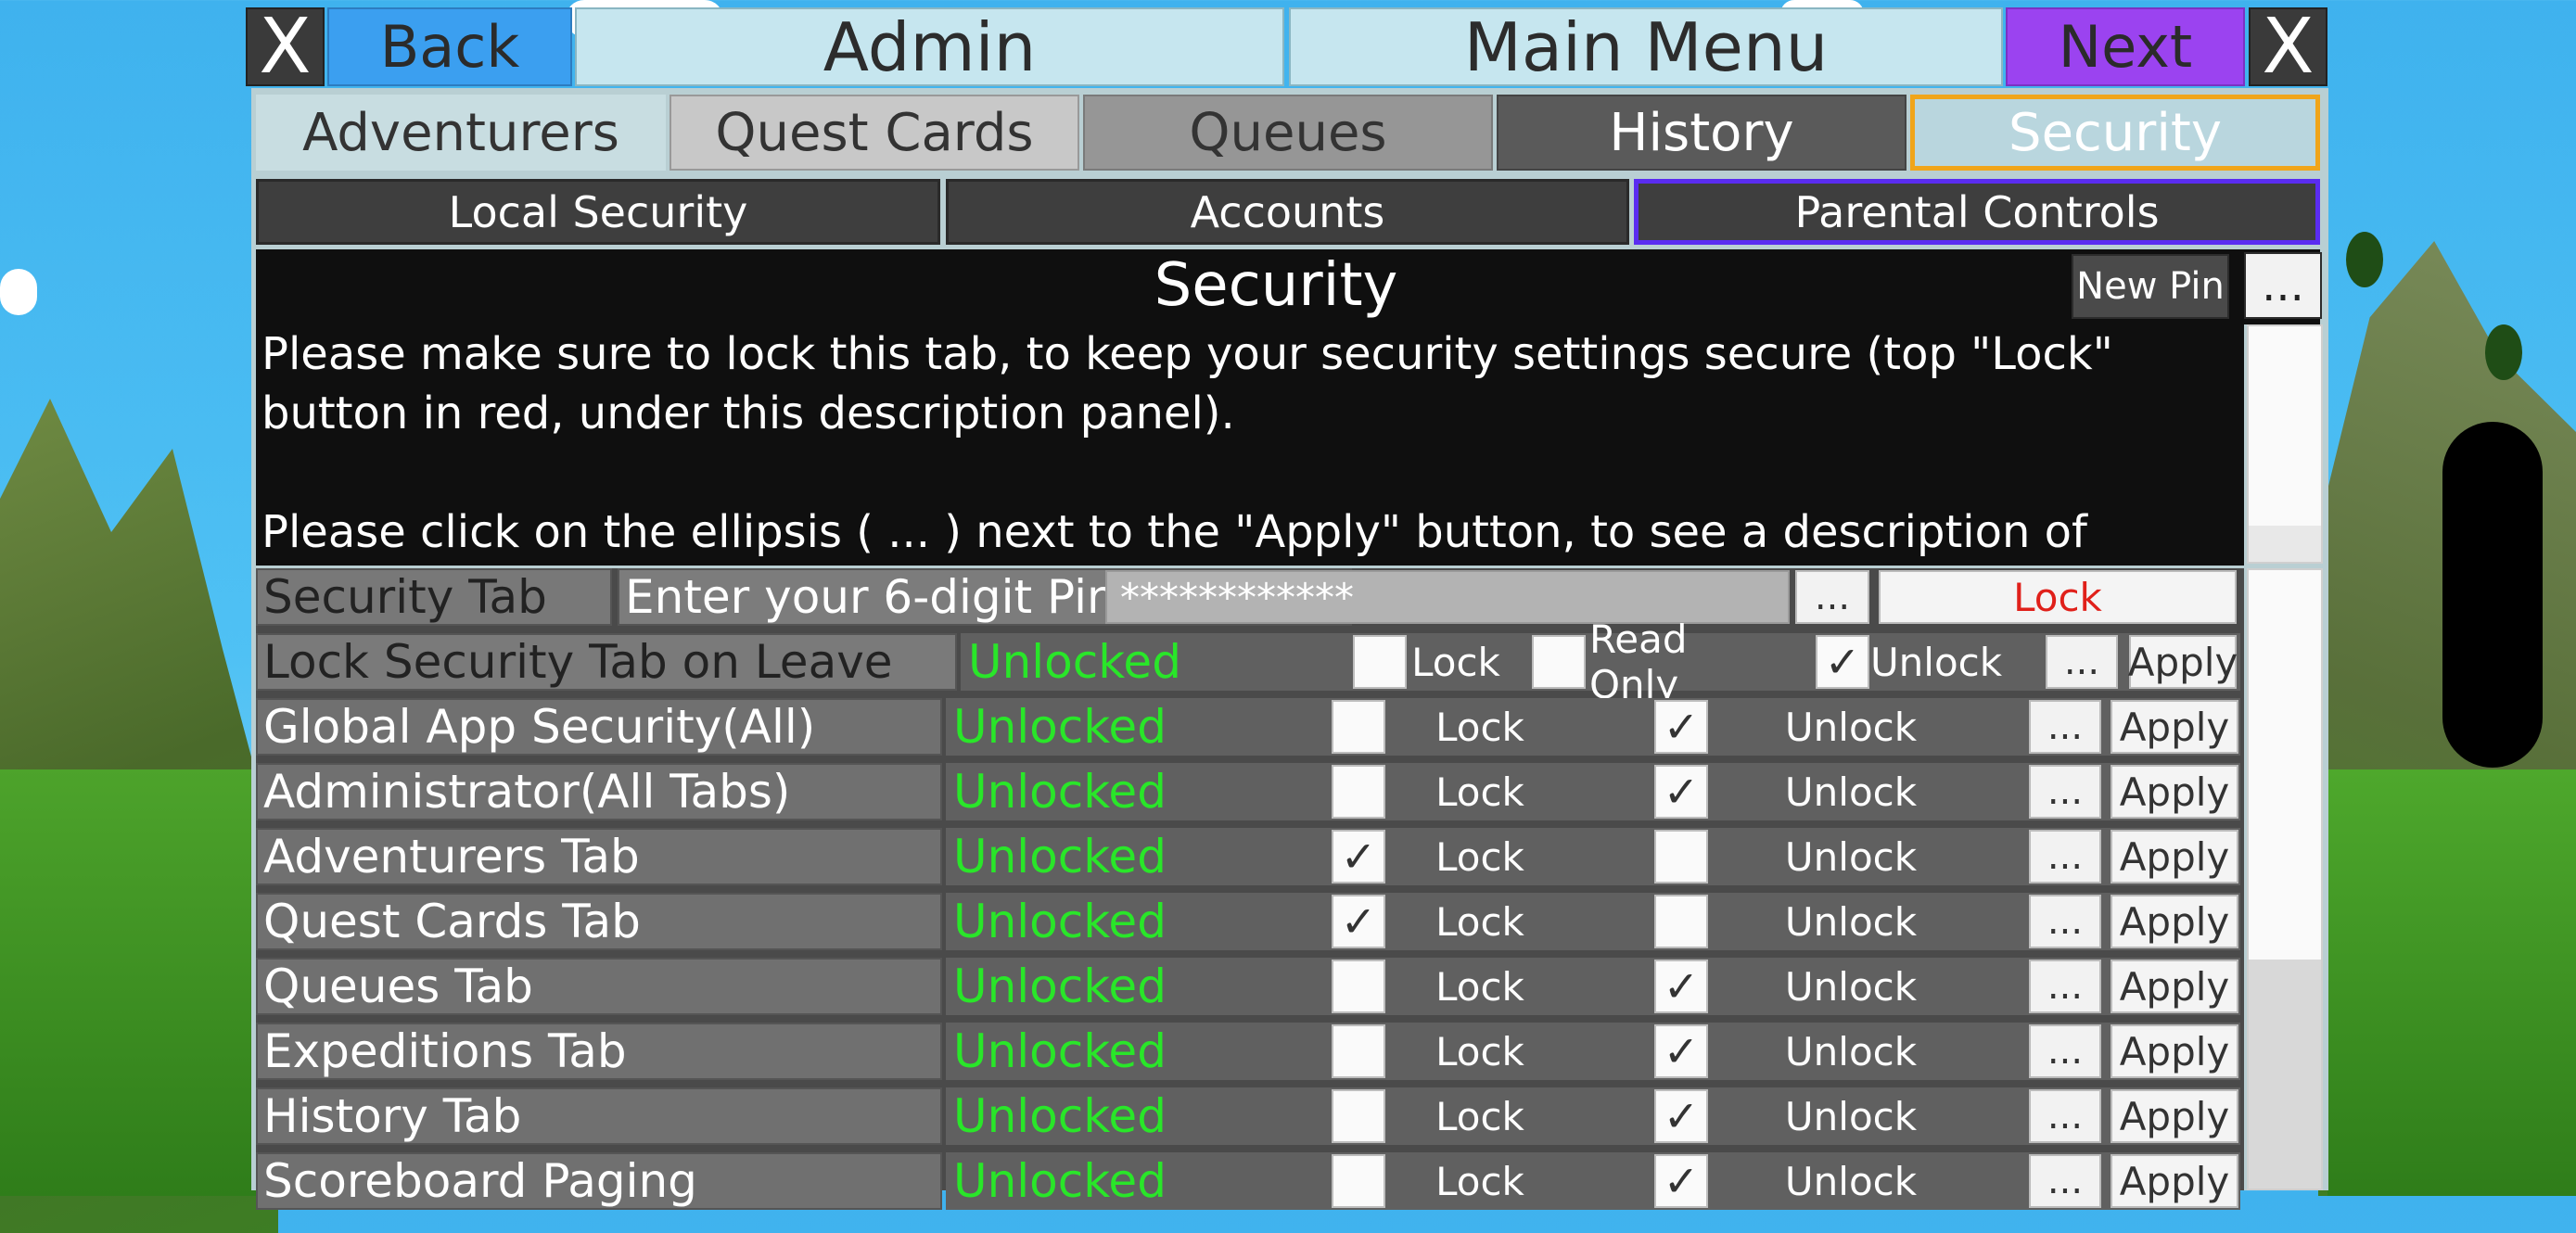 The image size is (2576, 1233). I want to click on leave-read-only-label: Read Only, so click(1639, 661).